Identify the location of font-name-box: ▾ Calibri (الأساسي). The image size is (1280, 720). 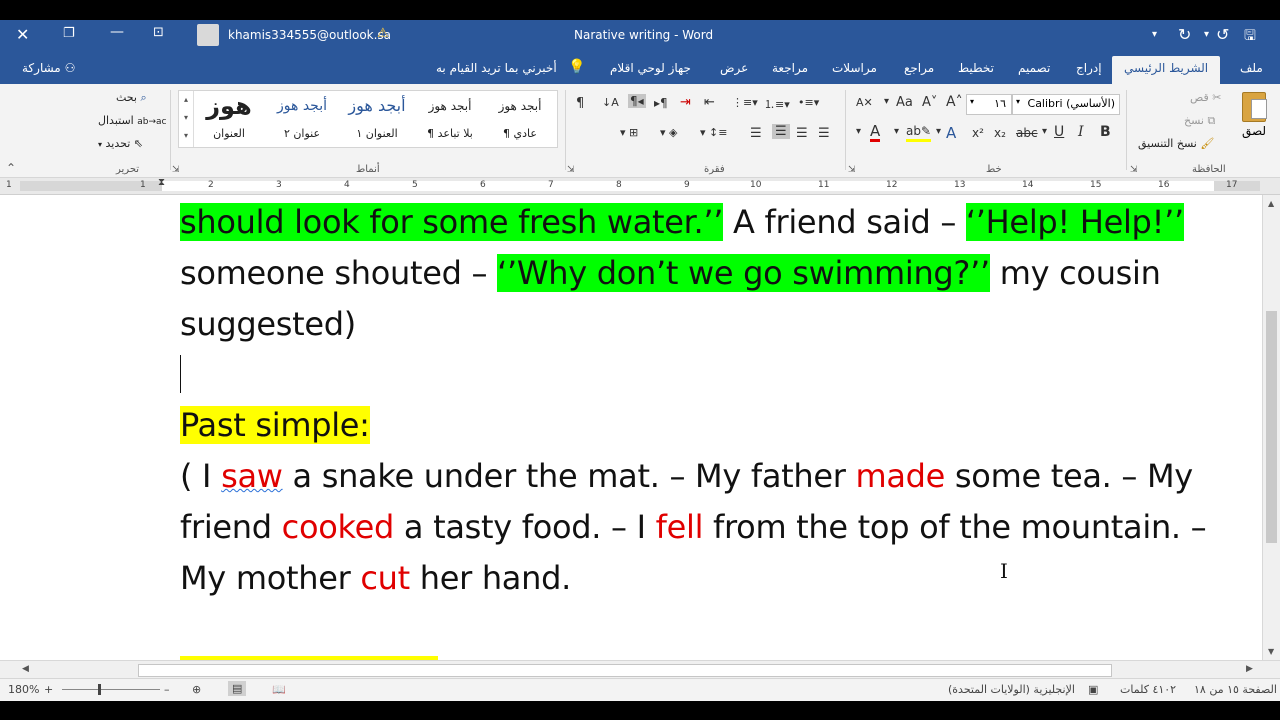
(1066, 104).